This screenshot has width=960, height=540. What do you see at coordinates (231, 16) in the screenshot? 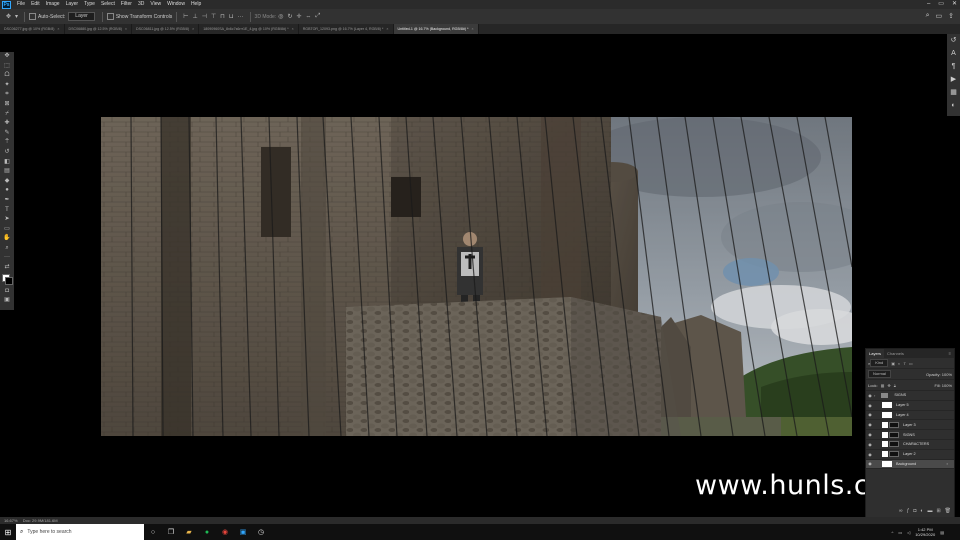
I see `align-bottom-icon: ⊔` at bounding box center [231, 16].